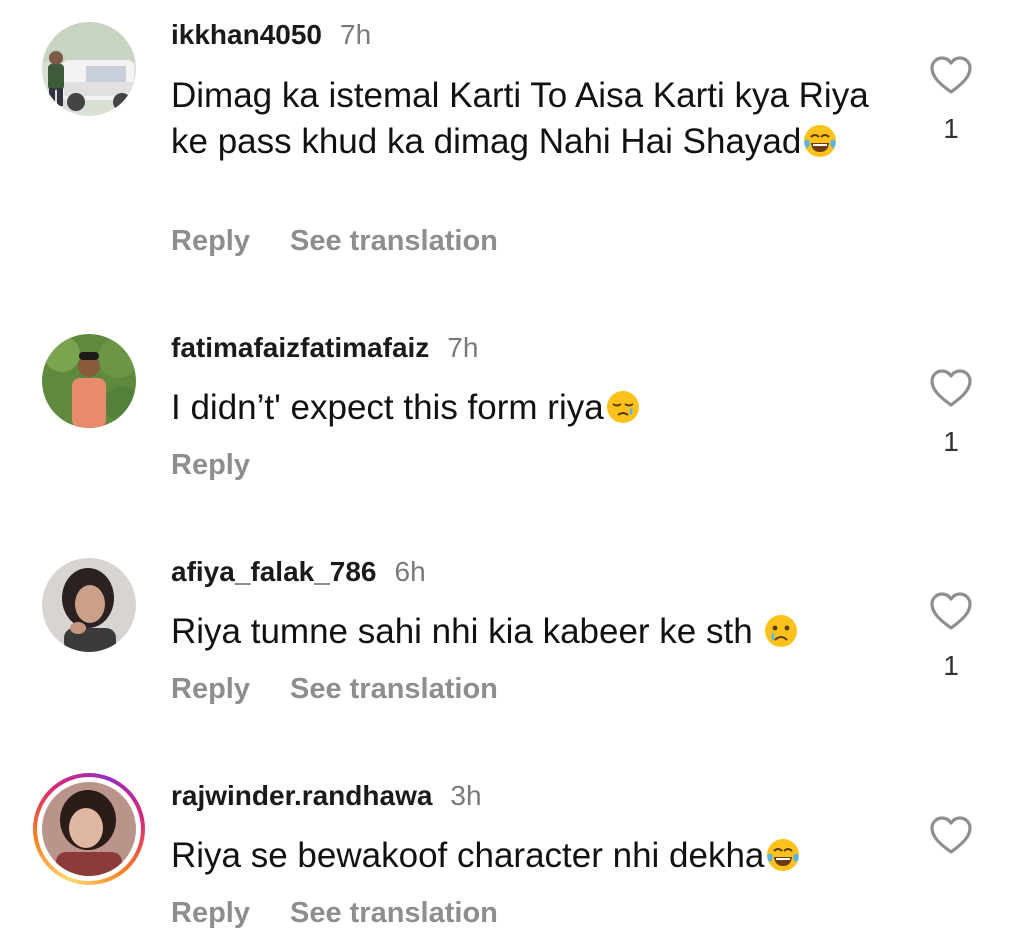  Describe the element at coordinates (301, 795) in the screenshot. I see `username: rajwinder.randhawa` at that location.